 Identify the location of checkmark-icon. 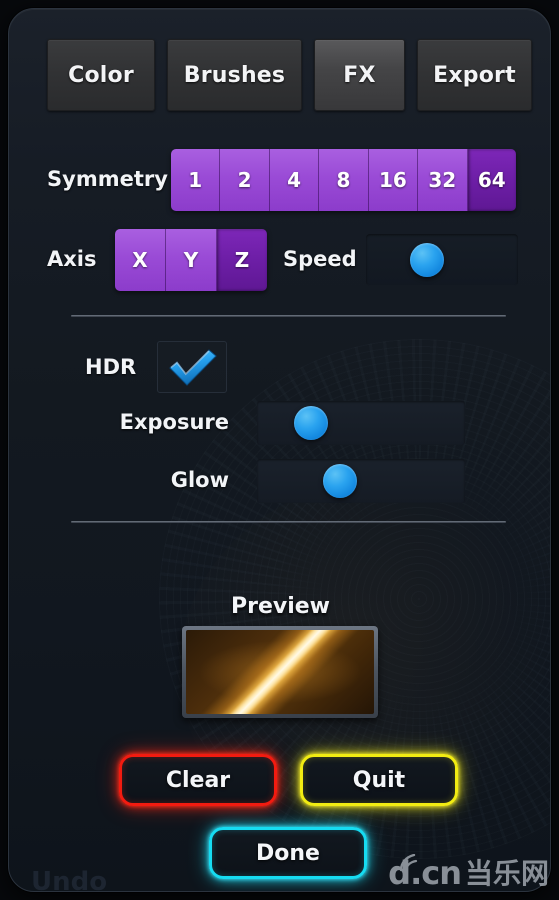
(193, 367).